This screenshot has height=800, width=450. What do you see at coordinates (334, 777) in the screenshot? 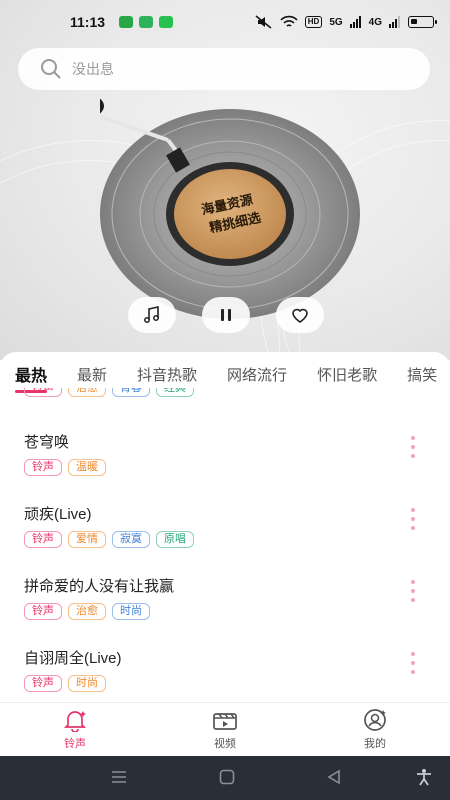
I see `back-icon` at bounding box center [334, 777].